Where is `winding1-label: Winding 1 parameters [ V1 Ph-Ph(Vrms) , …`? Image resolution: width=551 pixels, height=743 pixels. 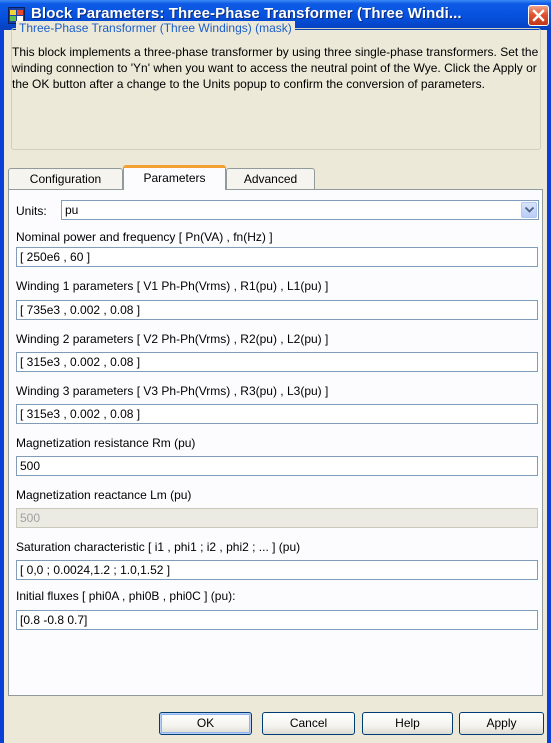
winding1-label: Winding 1 parameters [ V1 Ph-Ph(Vrms) , … is located at coordinates (172, 286).